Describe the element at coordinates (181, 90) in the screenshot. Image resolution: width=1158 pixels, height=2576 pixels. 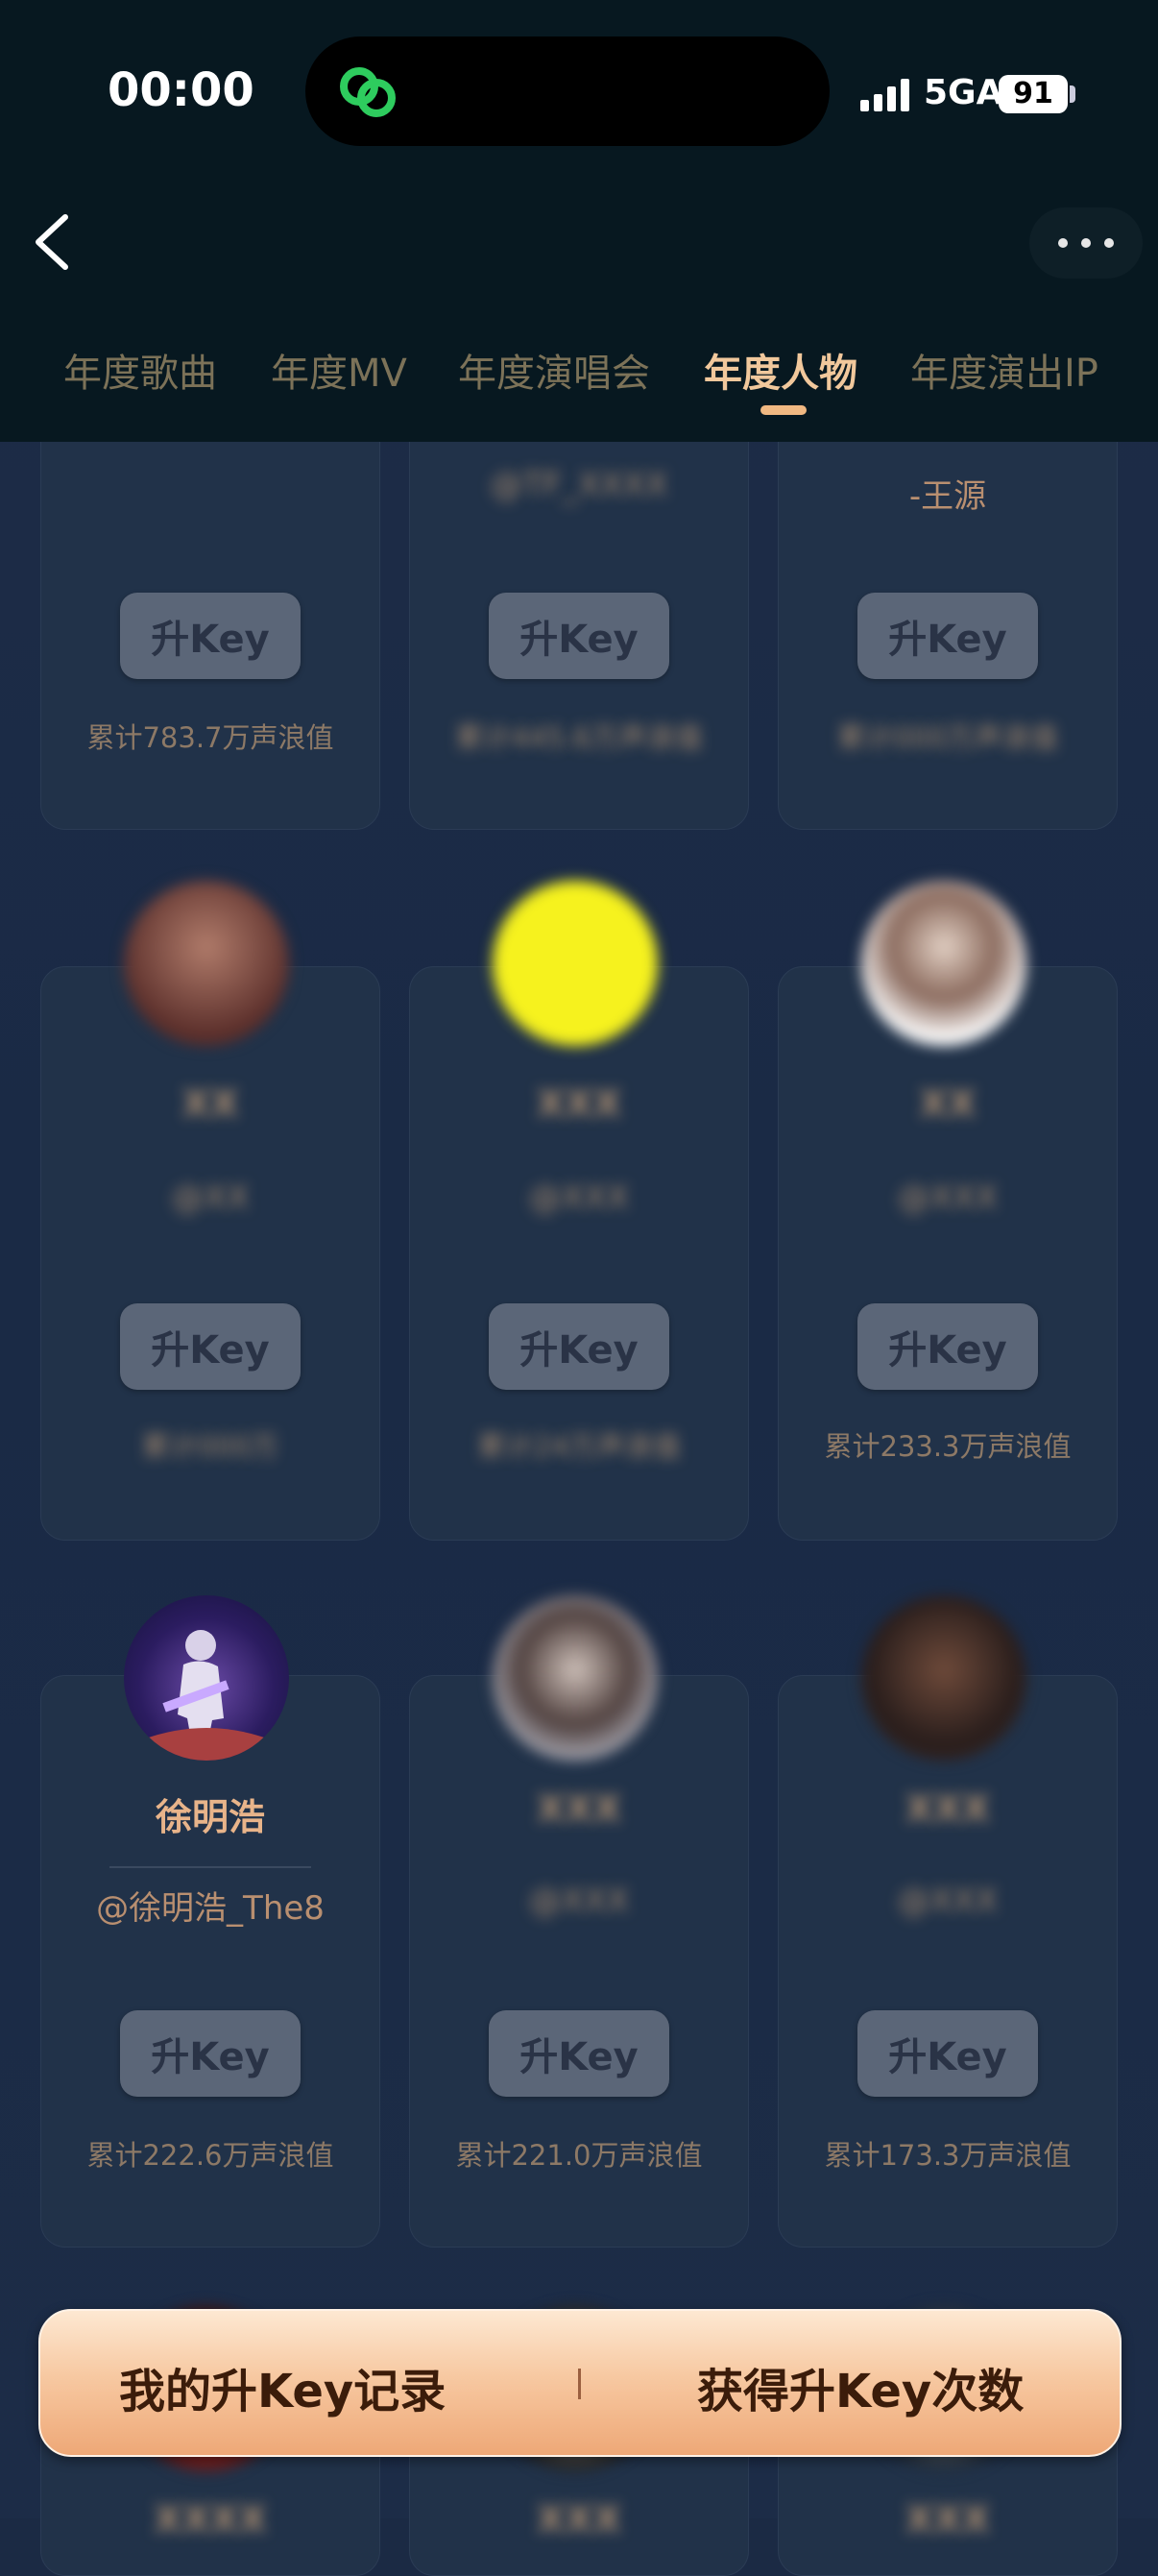
I see `status-time: 00:00` at that location.